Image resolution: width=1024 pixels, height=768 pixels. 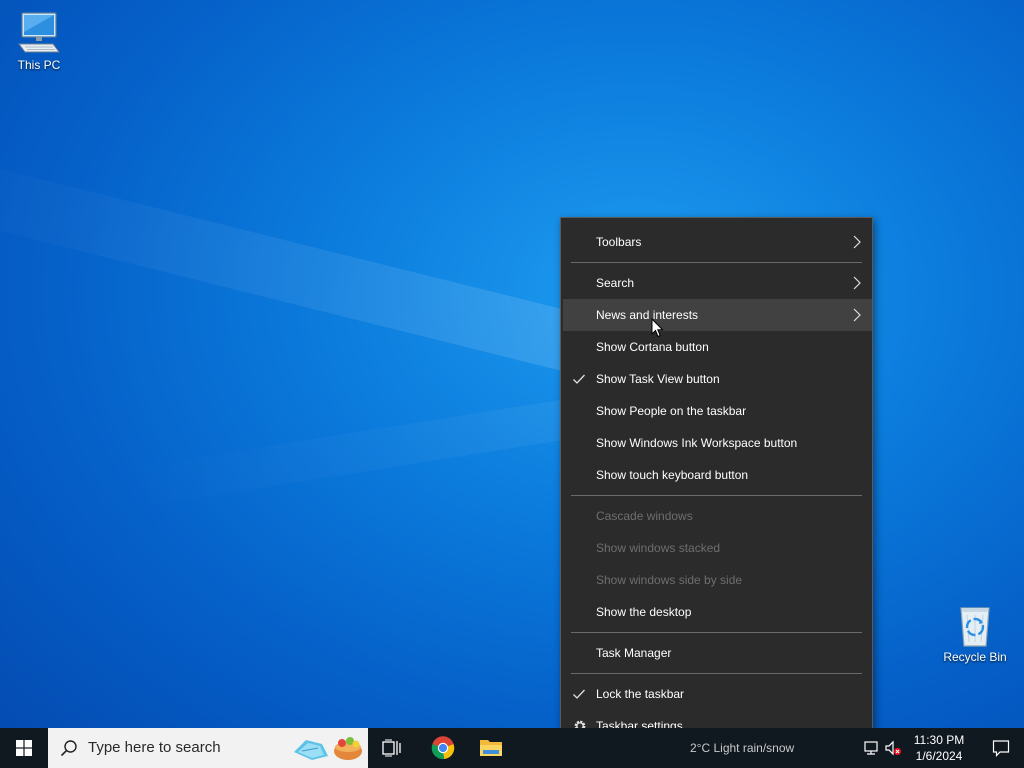 I want to click on menu-item-cascade-windows: Cascade windows, so click(x=717, y=516).